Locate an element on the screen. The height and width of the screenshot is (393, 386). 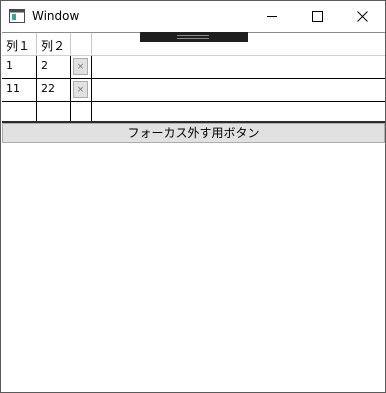
grid-cell: 2 is located at coordinates (54, 67).